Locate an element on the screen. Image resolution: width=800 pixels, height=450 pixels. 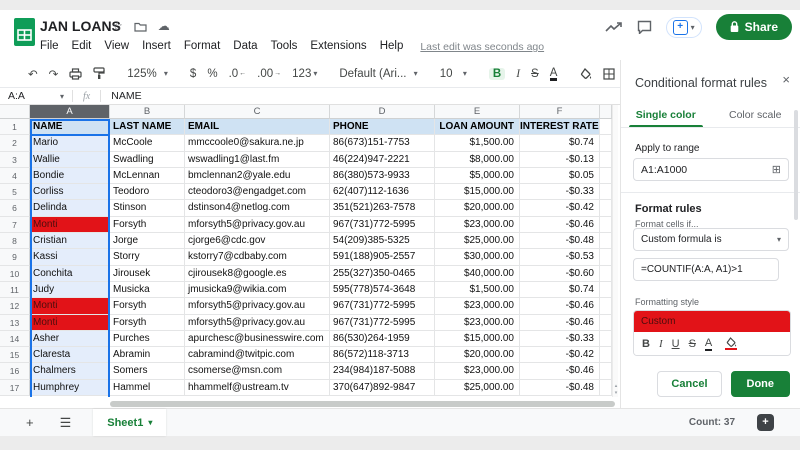
cell-B11: Musicka is located at coordinates (147, 290).